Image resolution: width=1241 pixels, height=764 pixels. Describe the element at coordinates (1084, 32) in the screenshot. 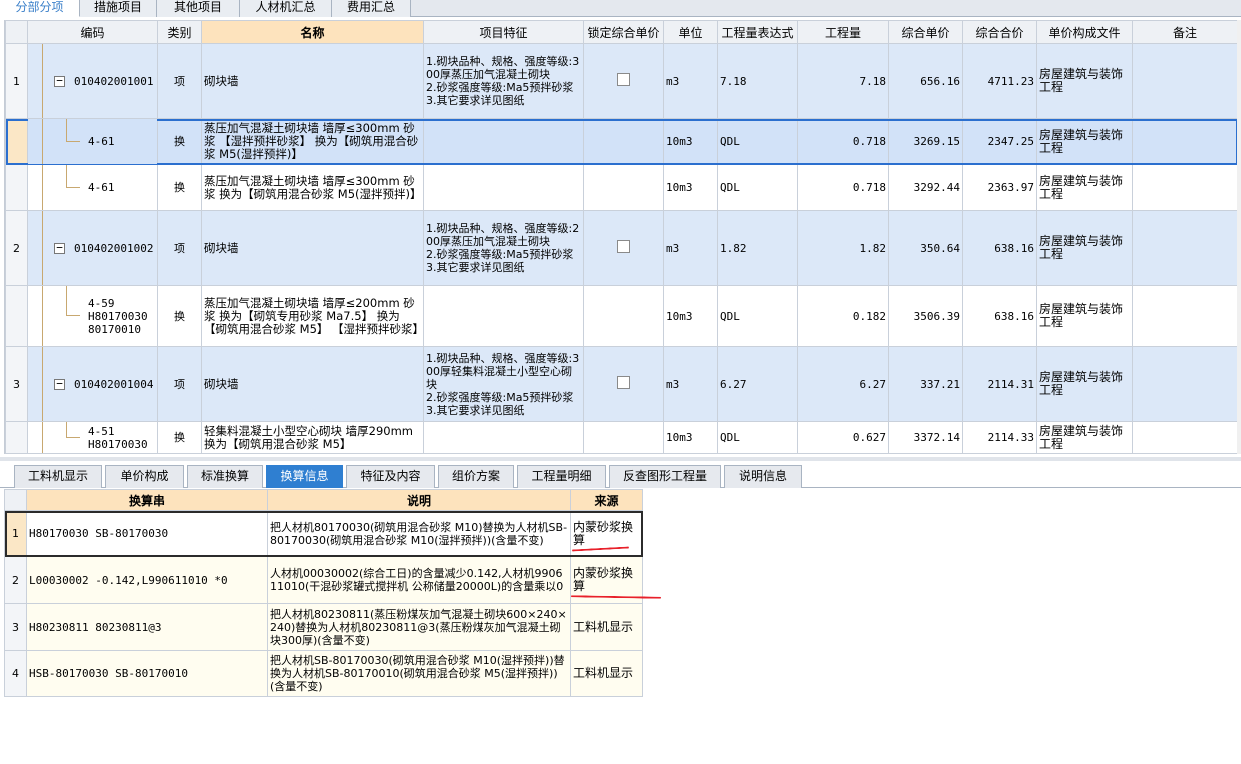

I see `header-file: 单价构成文件` at that location.